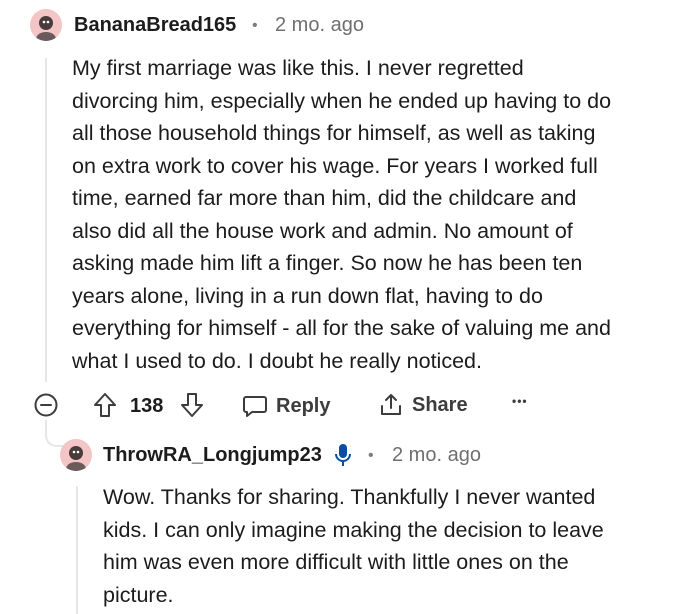  I want to click on upvote-button, so click(105, 407).